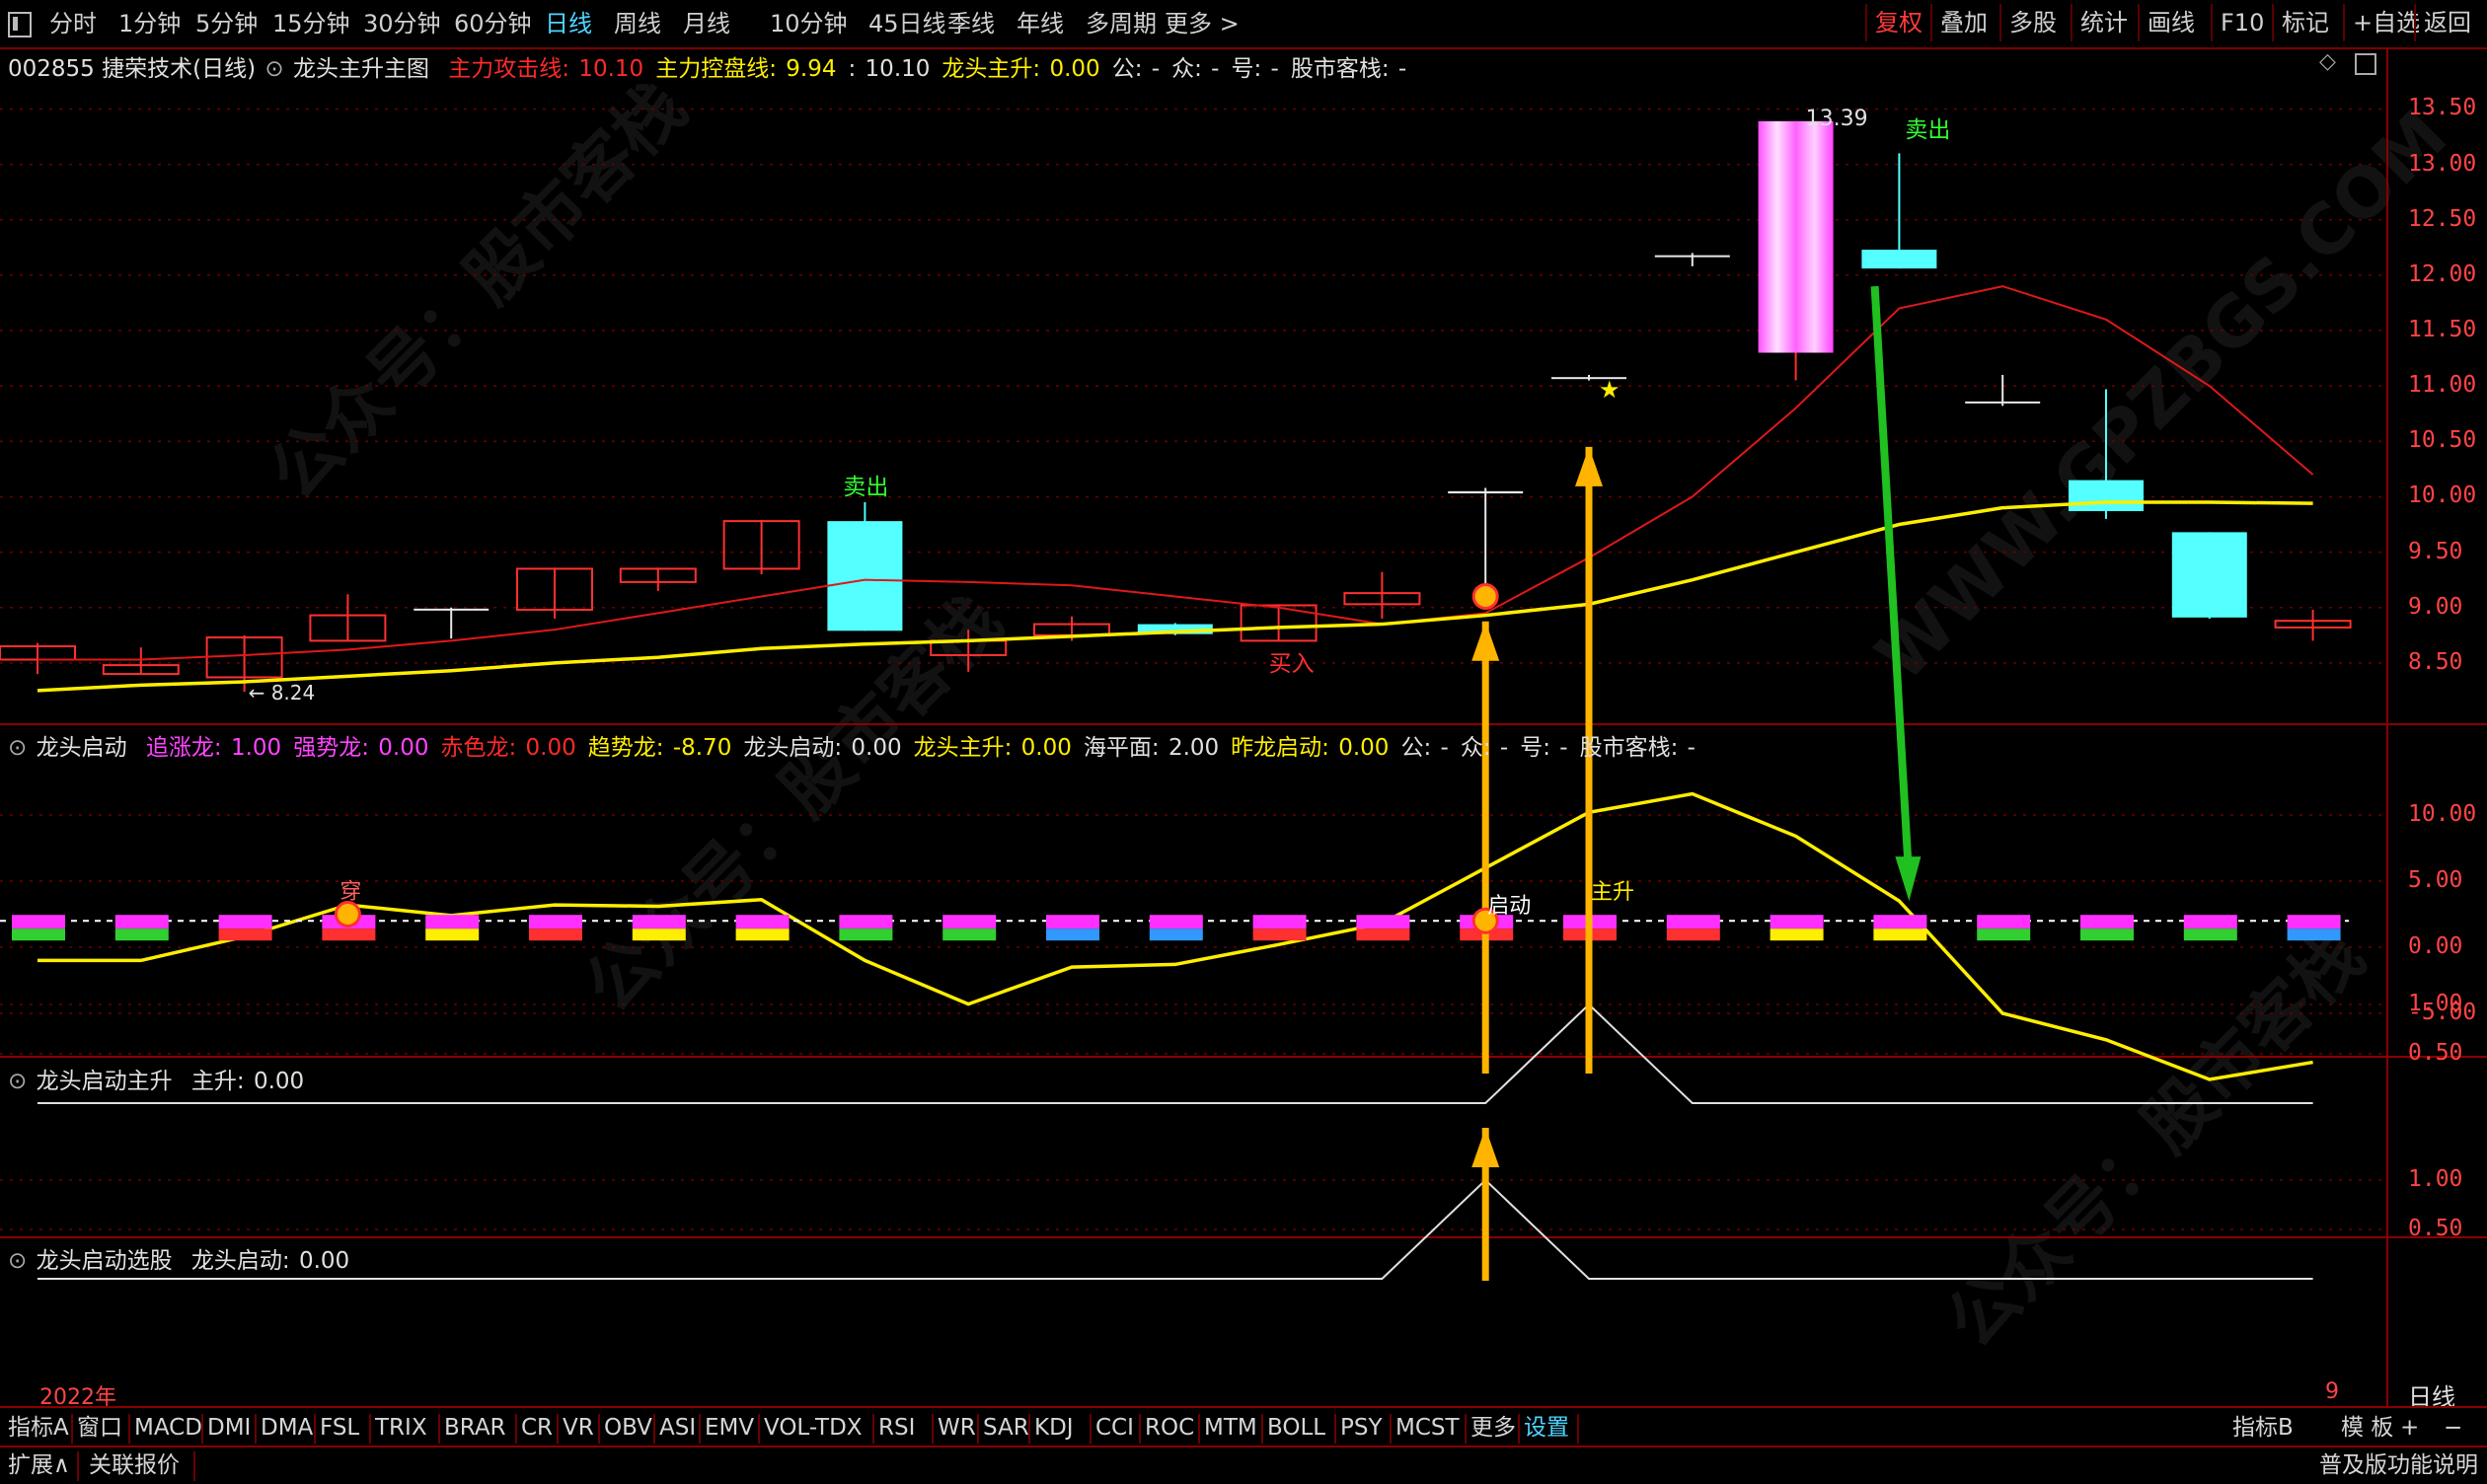 The height and width of the screenshot is (1484, 2487). Describe the element at coordinates (1612, 892) in the screenshot. I see `zhusheng-label: 主升` at that location.